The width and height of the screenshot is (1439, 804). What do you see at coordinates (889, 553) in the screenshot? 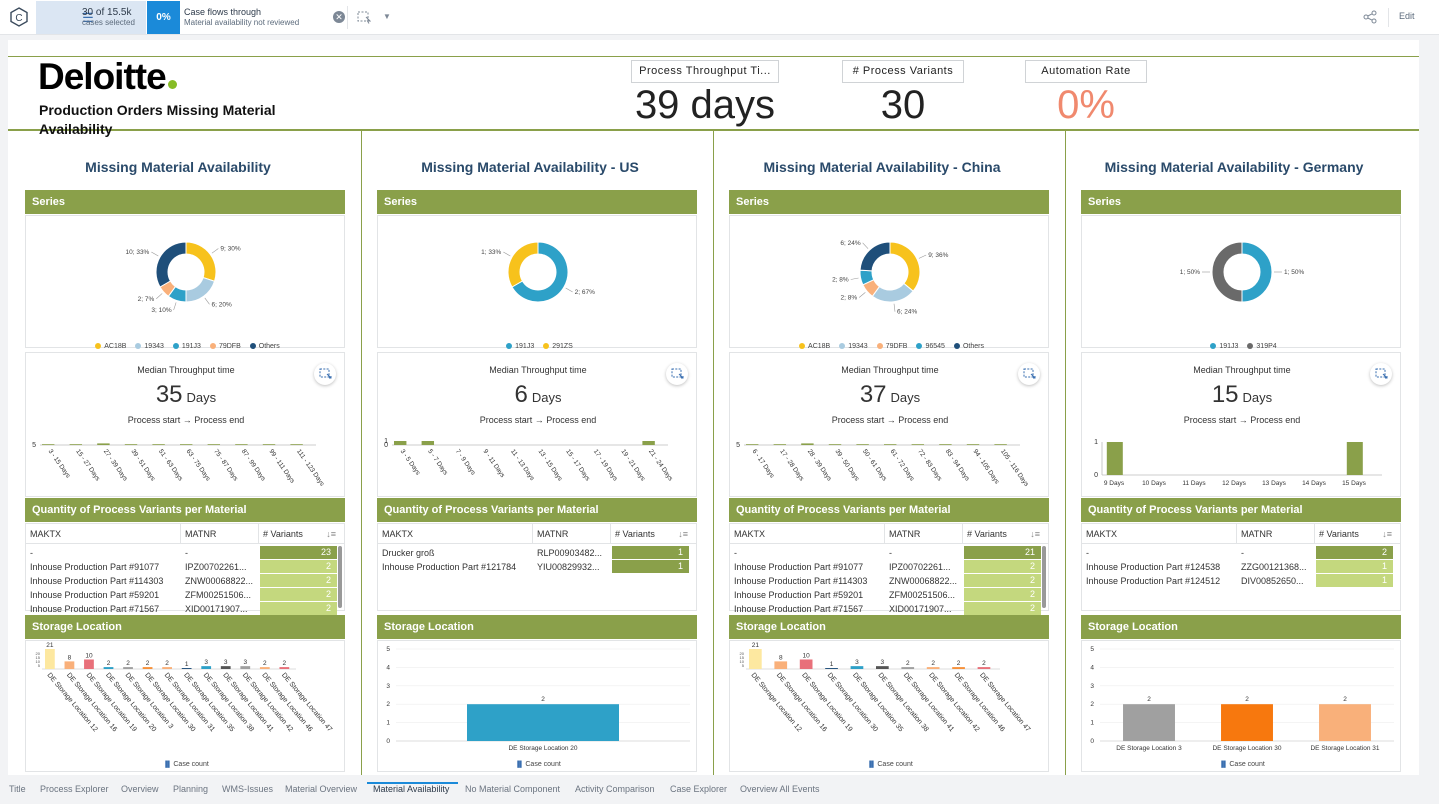
I see `table-row: - - 21` at bounding box center [889, 553].